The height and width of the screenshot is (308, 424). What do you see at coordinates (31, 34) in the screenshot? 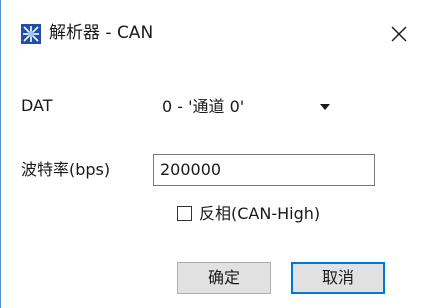
I see `app-icon` at bounding box center [31, 34].